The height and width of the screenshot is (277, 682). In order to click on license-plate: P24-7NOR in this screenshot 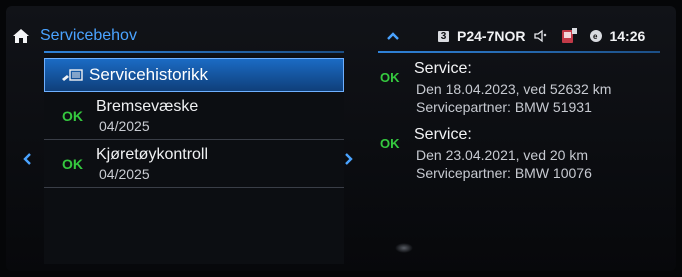, I will do `click(491, 36)`.